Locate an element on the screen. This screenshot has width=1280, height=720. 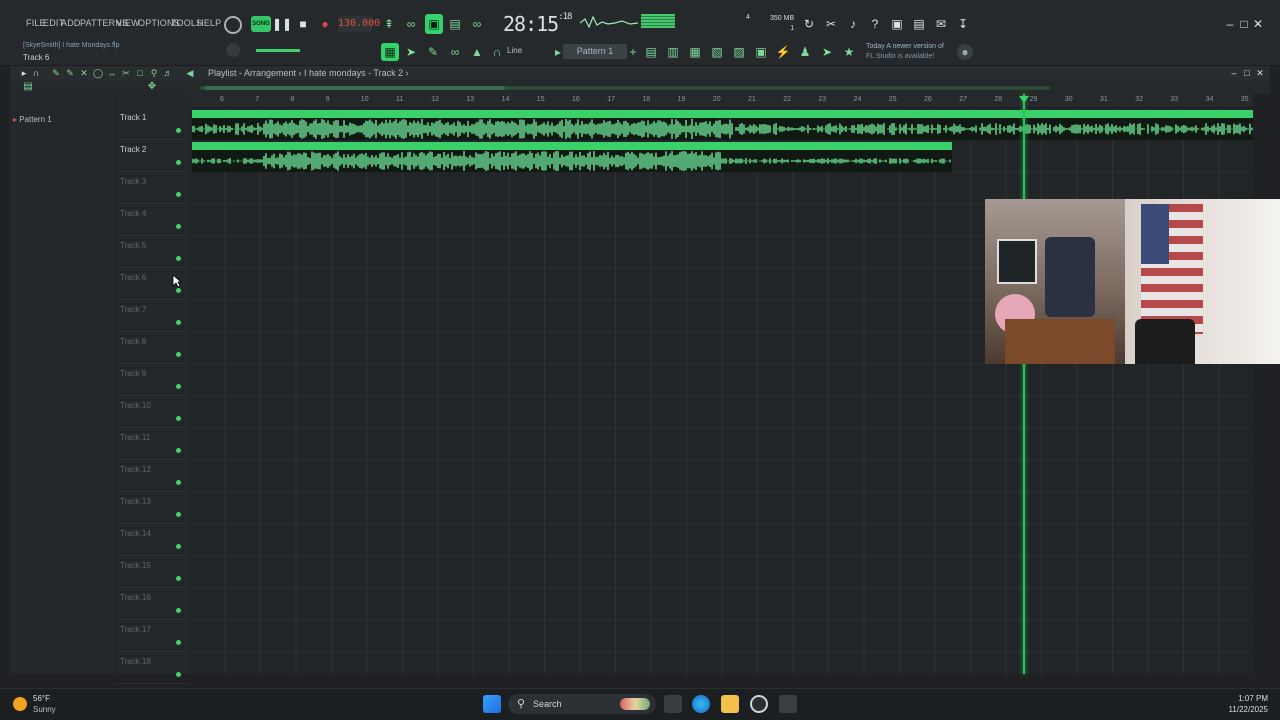
step-edit-icon: ⇞ is located at coordinates (389, 24).